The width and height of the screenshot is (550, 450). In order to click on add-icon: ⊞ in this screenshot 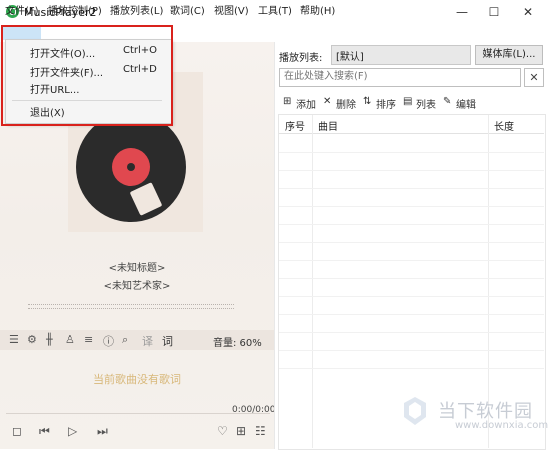, I will do `click(287, 101)`.